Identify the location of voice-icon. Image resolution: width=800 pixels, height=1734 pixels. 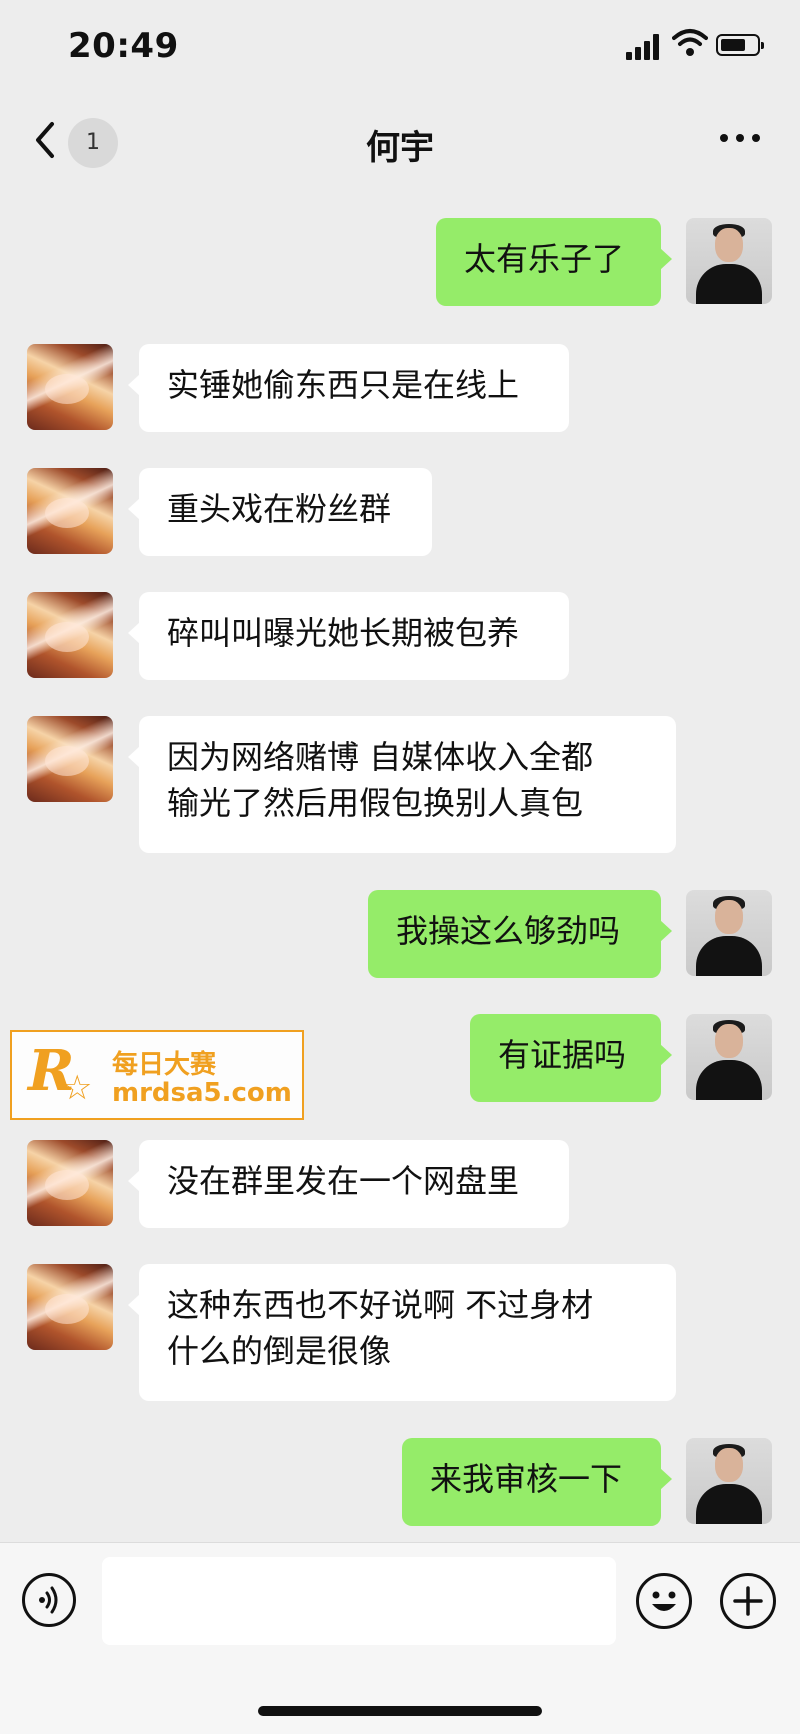
(48, 1600).